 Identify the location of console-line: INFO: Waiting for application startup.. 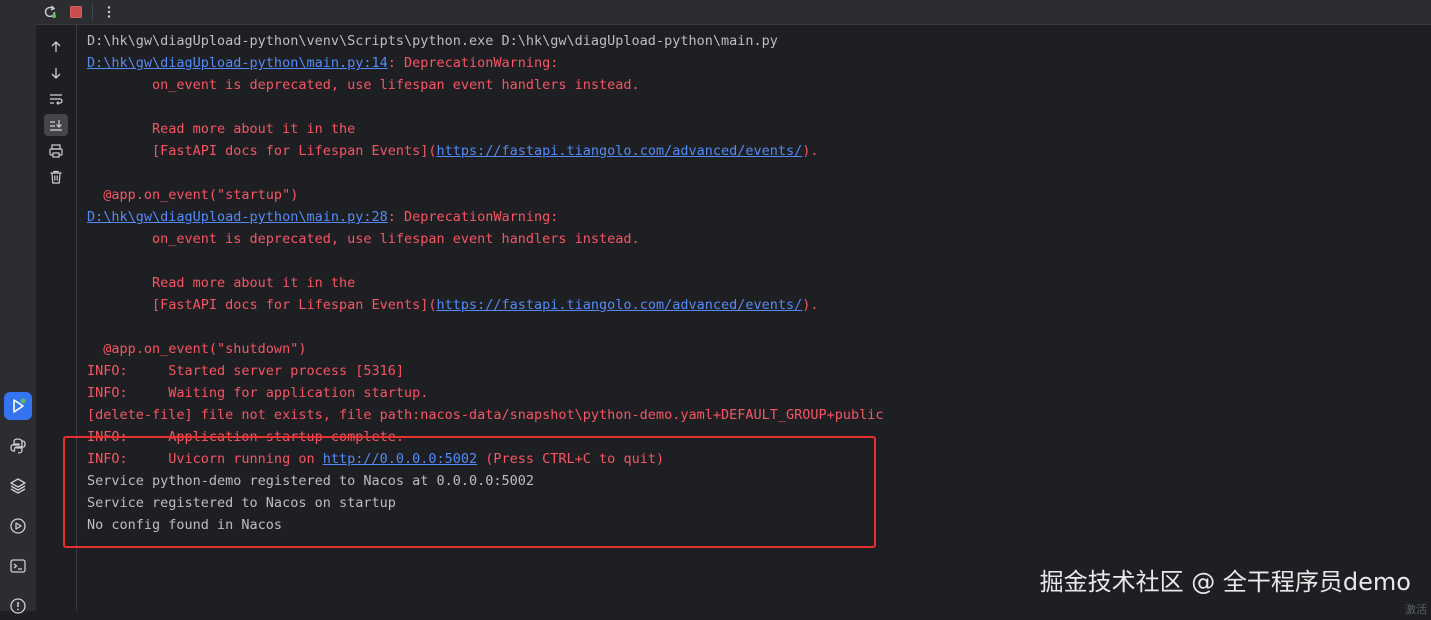
(755, 393).